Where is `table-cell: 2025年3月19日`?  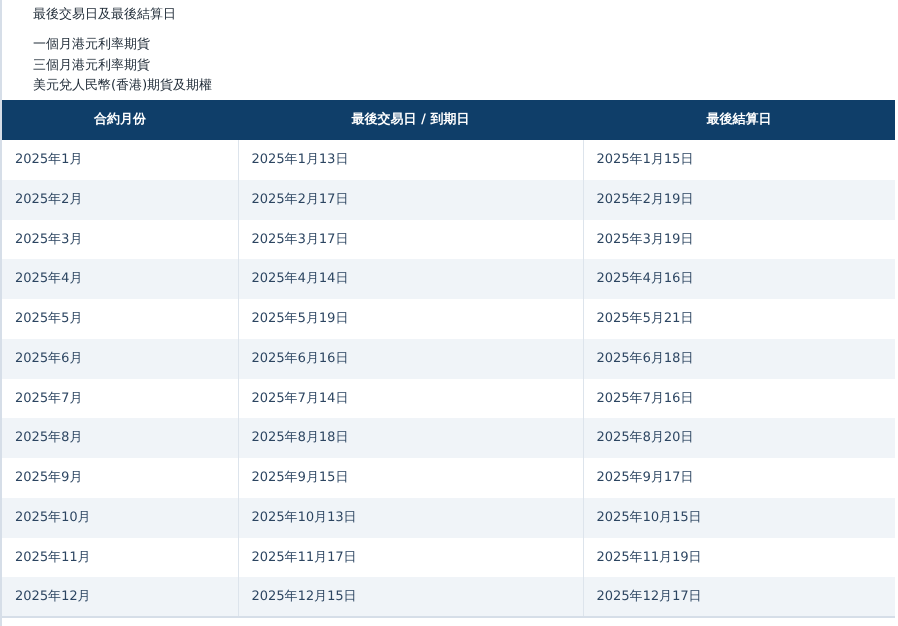
table-cell: 2025年3月19日 is located at coordinates (739, 240).